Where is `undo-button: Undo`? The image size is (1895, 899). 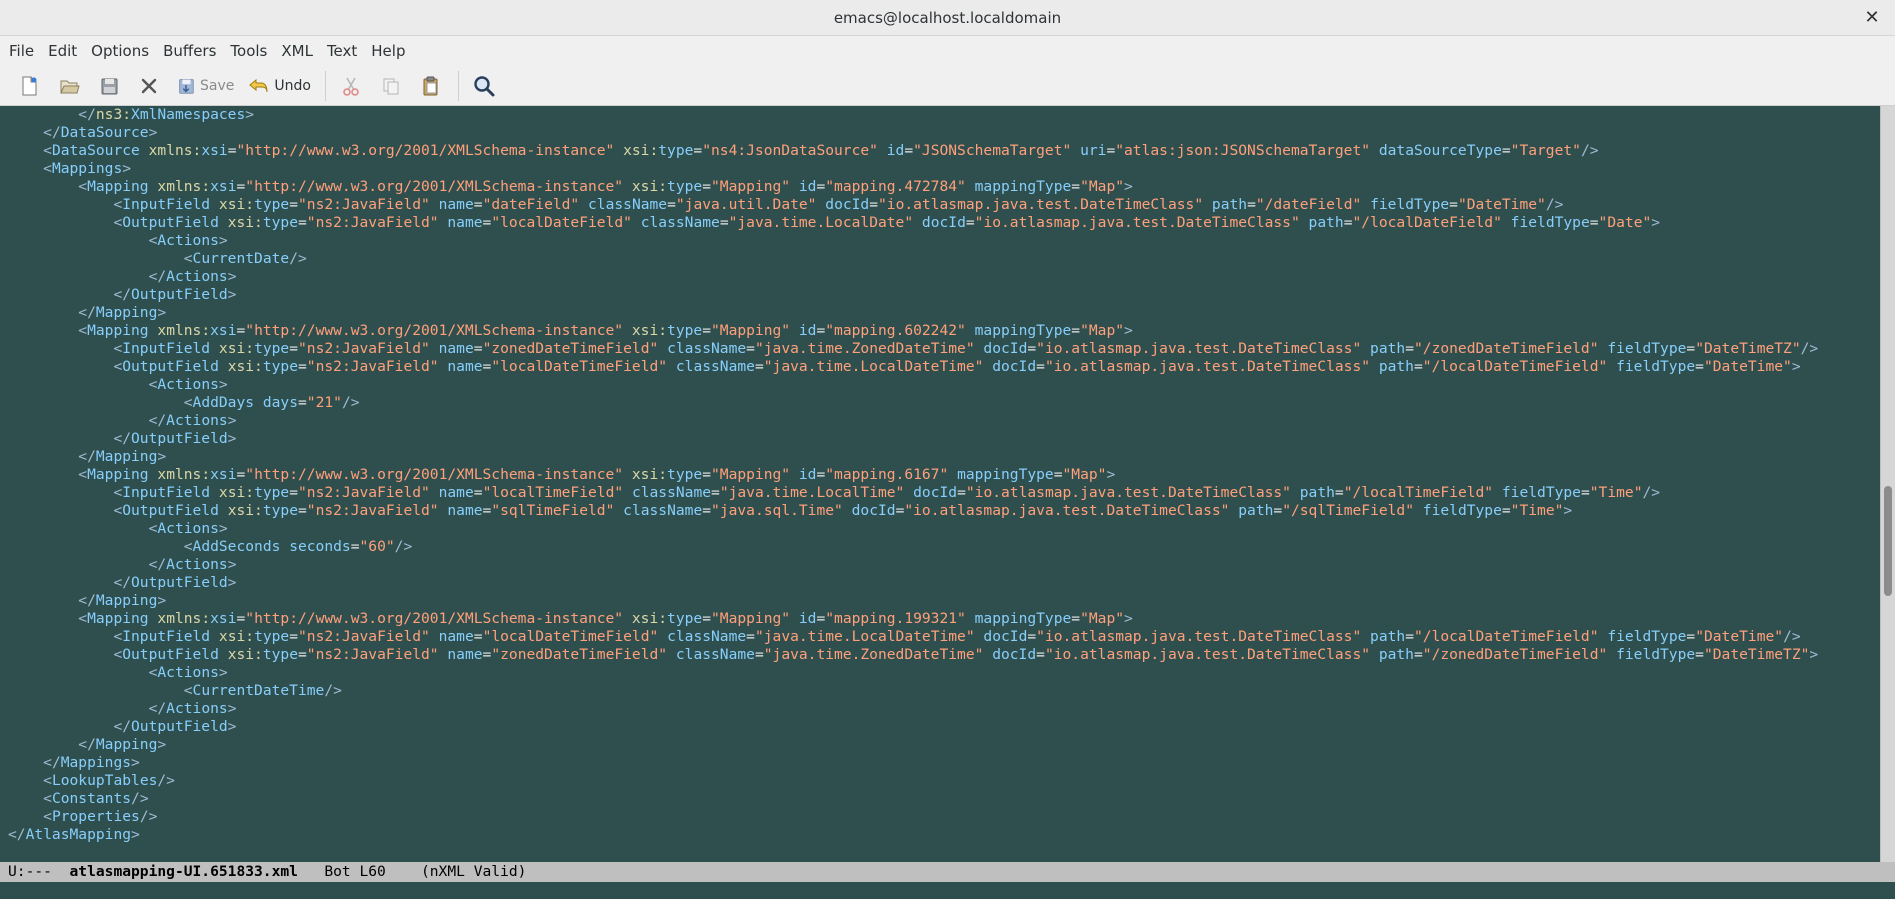
undo-button: Undo is located at coordinates (279, 86).